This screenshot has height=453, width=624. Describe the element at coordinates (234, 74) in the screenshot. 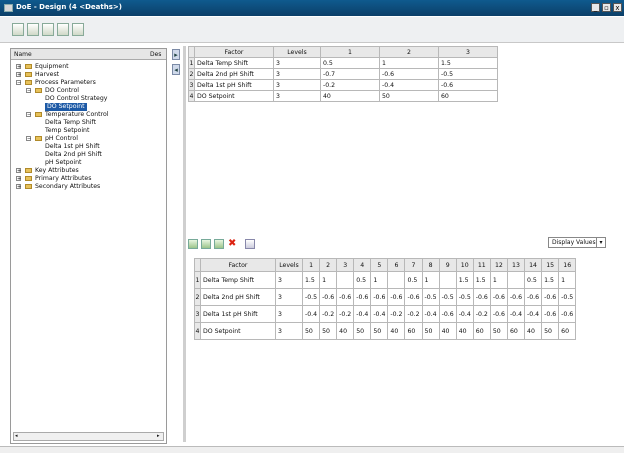

I see `table-cell: Delta 2nd pH Shift` at that location.